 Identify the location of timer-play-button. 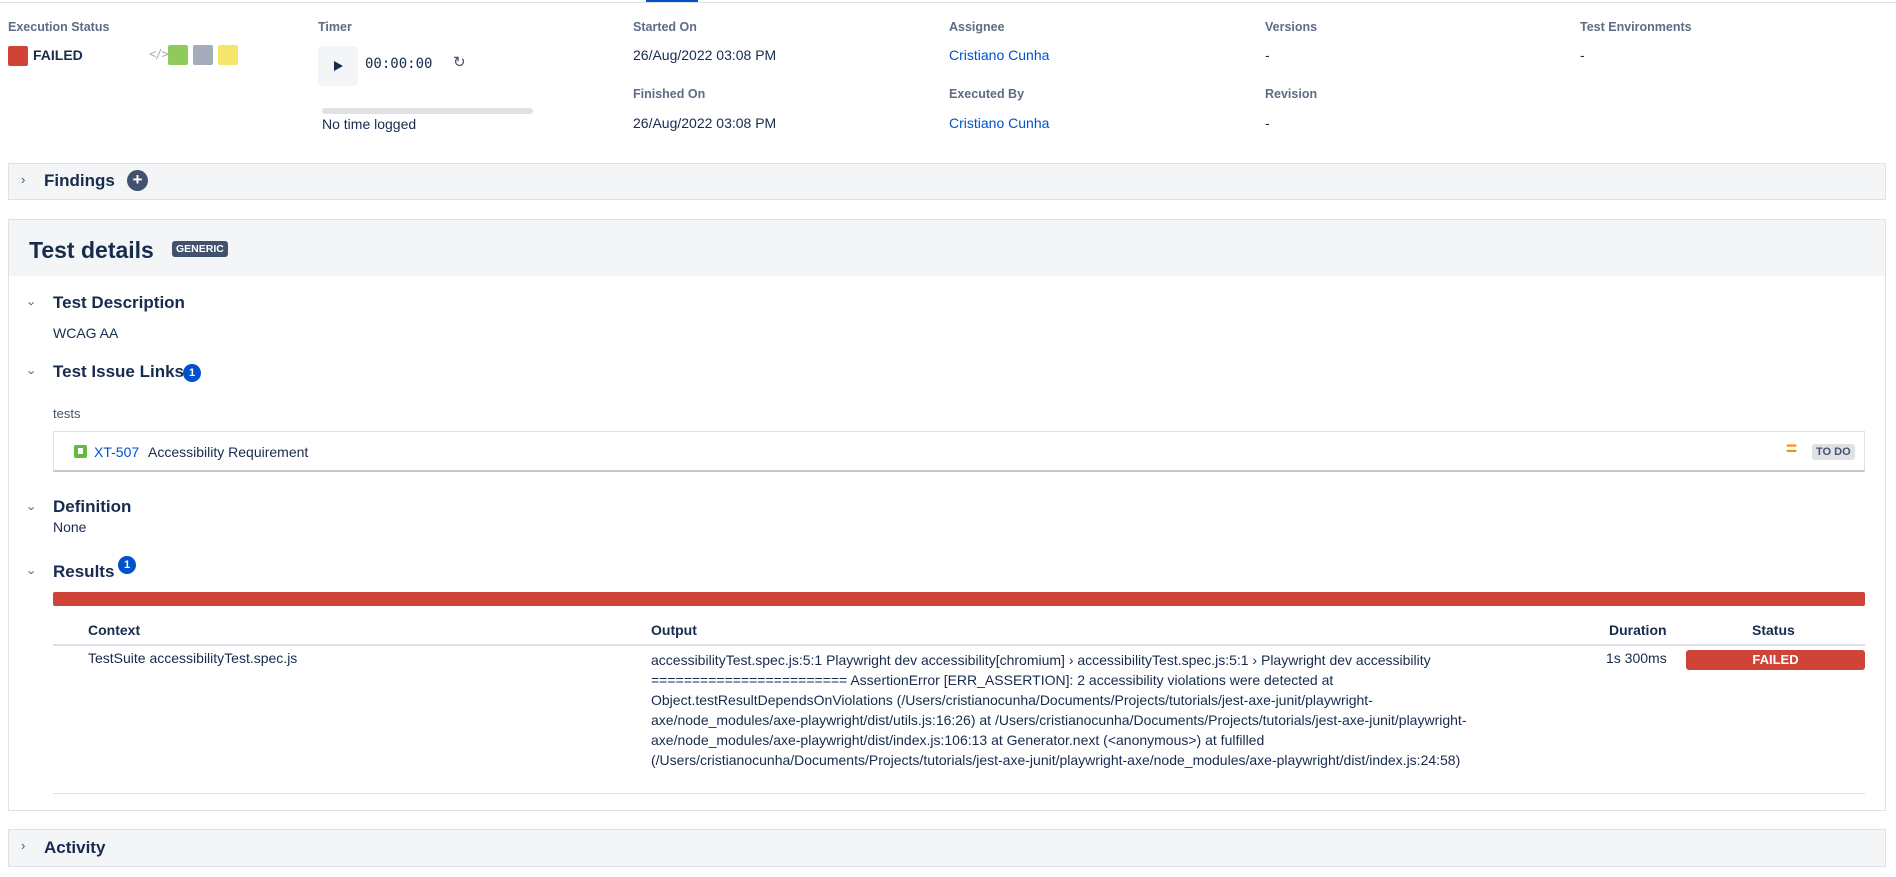
(338, 66).